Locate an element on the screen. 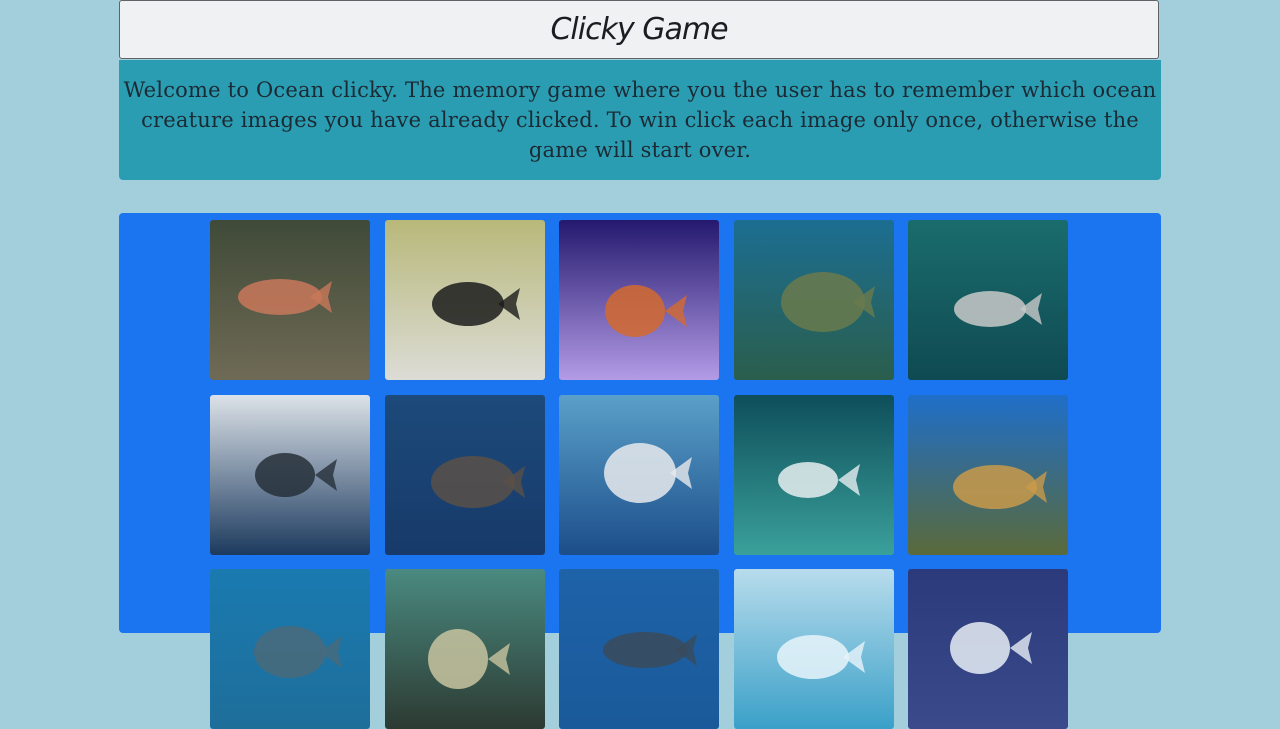 This screenshot has width=1280, height=729. ocean-image-beluga-whale is located at coordinates (813, 474).